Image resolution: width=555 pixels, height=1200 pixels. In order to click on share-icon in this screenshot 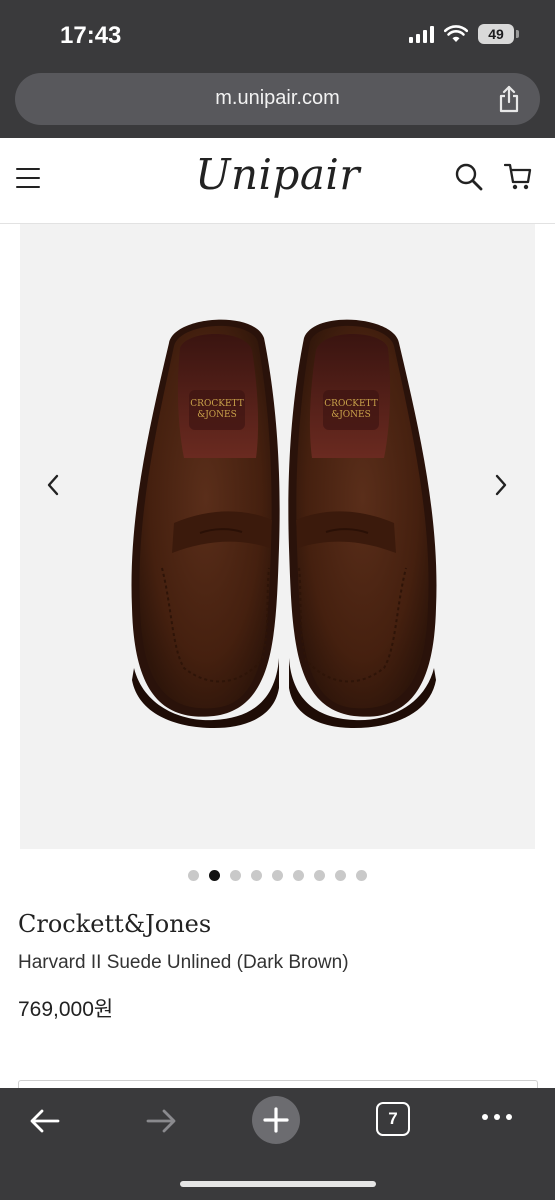, I will do `click(509, 101)`.